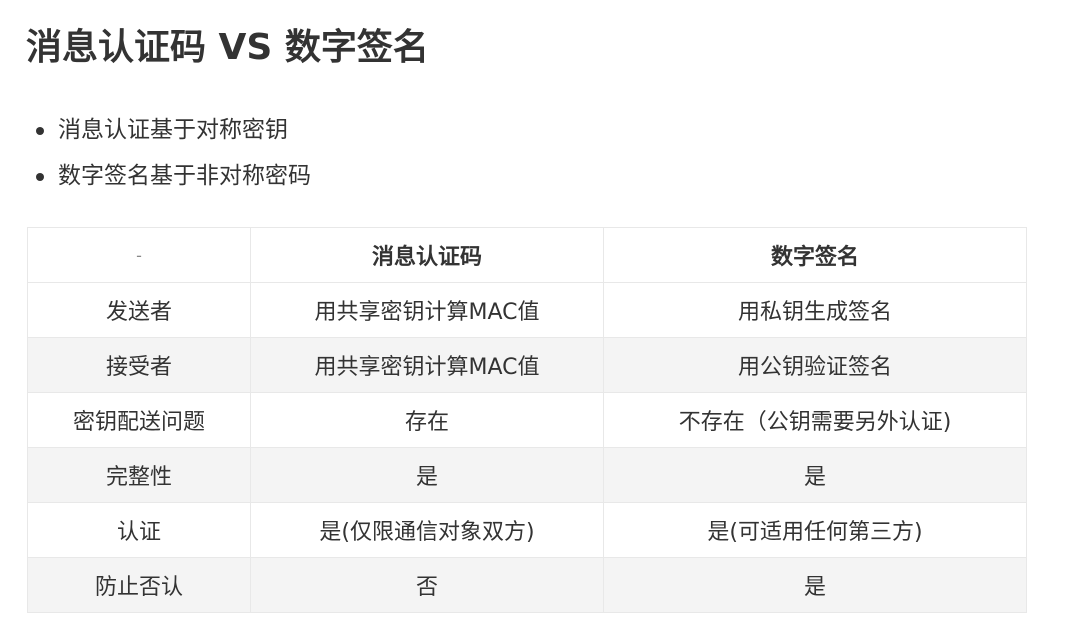  I want to click on mac-cell: 是(仅限通信对象双方), so click(427, 530).